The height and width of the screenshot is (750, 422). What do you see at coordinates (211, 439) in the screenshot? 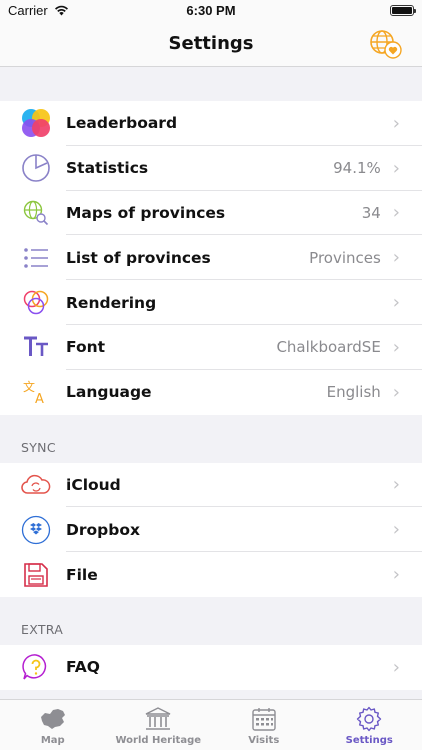
I see `section-header-sync: SYNC` at bounding box center [211, 439].